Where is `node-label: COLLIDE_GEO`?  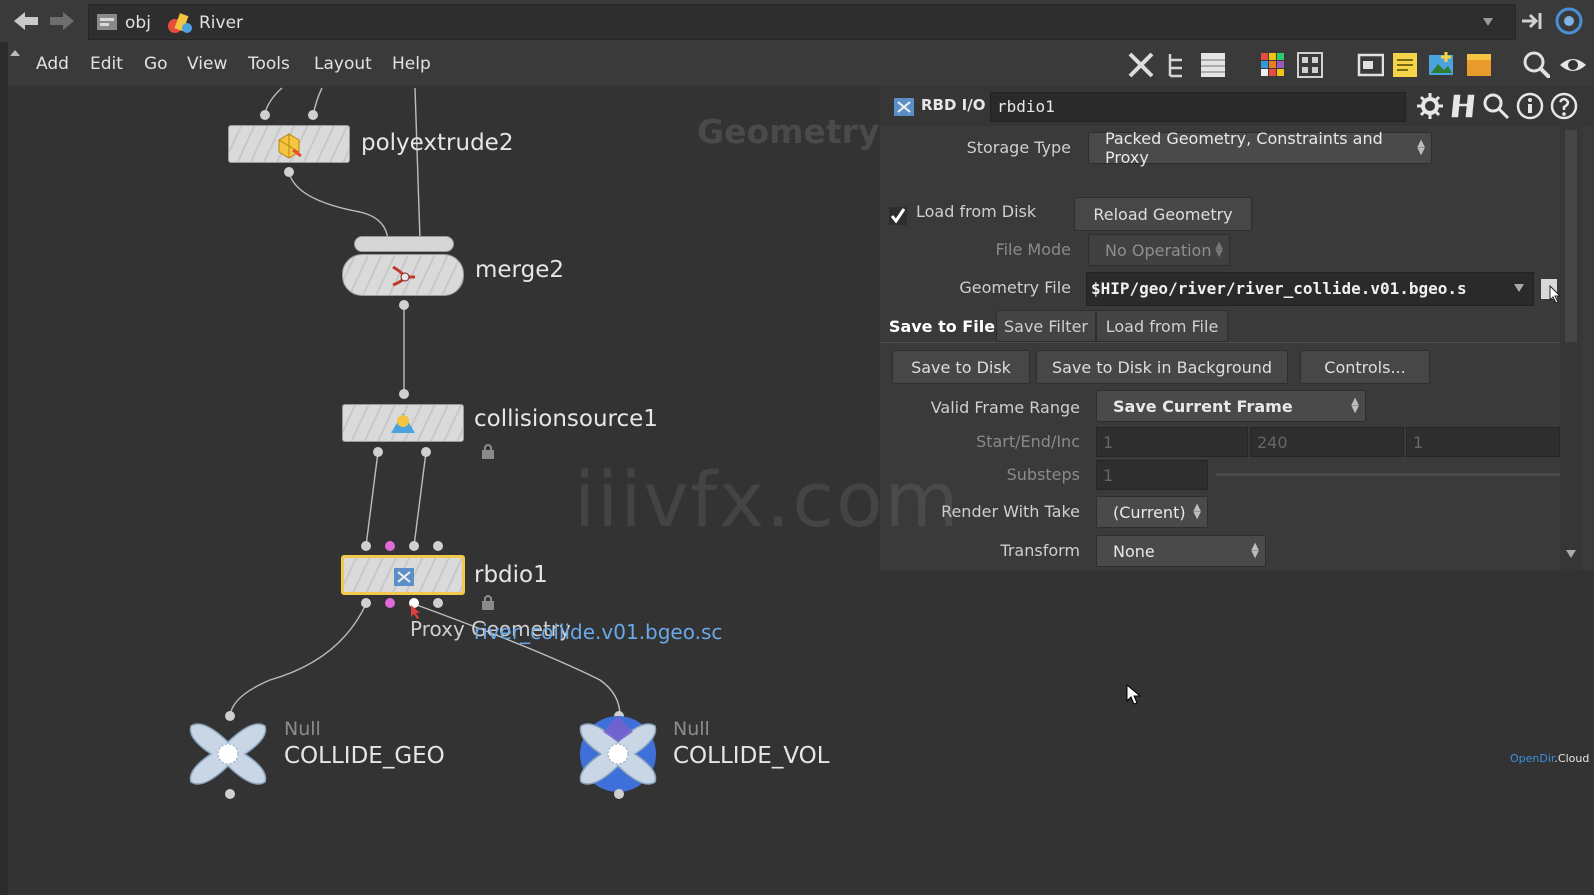
node-label: COLLIDE_GEO is located at coordinates (364, 756).